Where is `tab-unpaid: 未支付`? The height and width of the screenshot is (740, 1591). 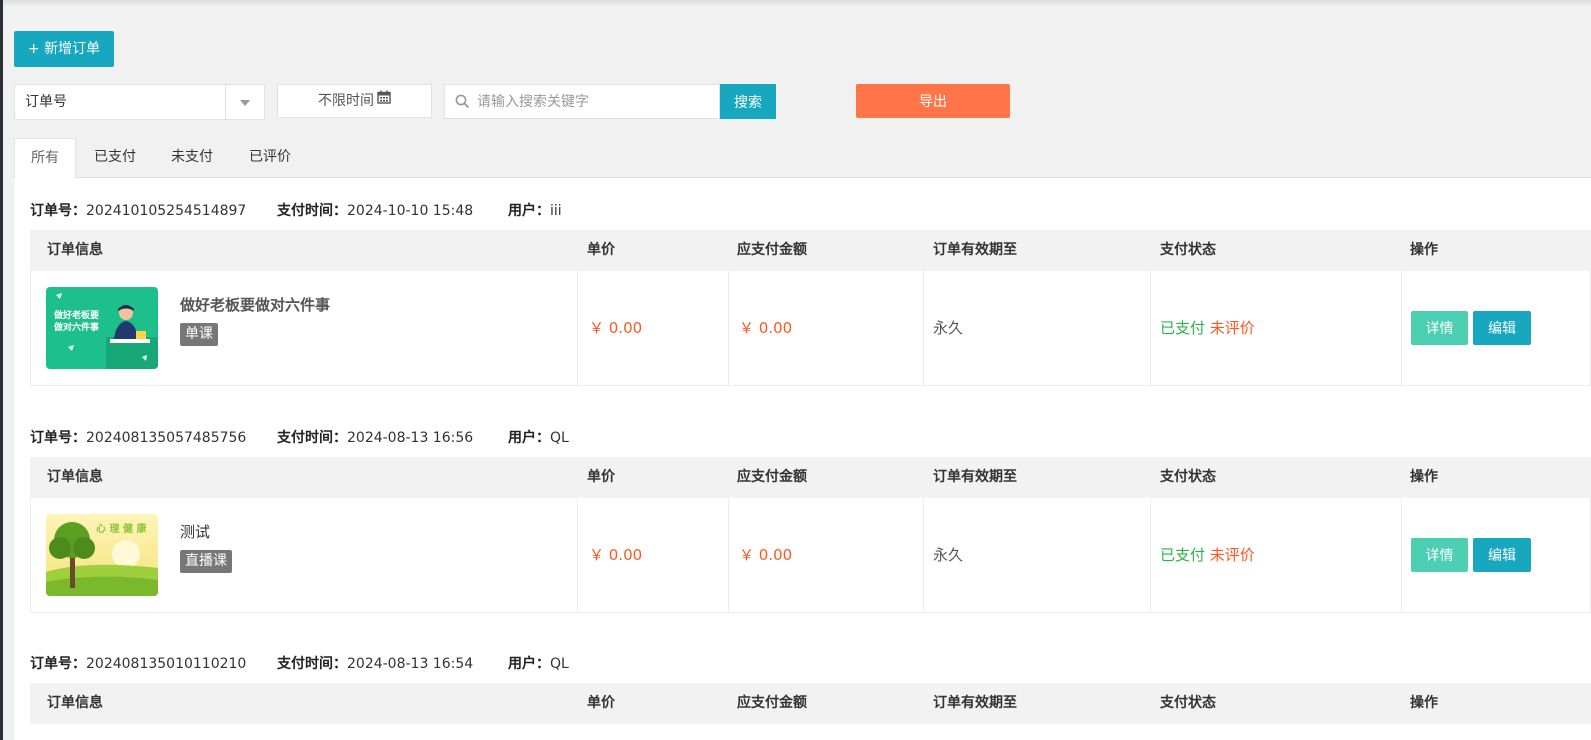
tab-unpaid: 未支付 is located at coordinates (192, 158).